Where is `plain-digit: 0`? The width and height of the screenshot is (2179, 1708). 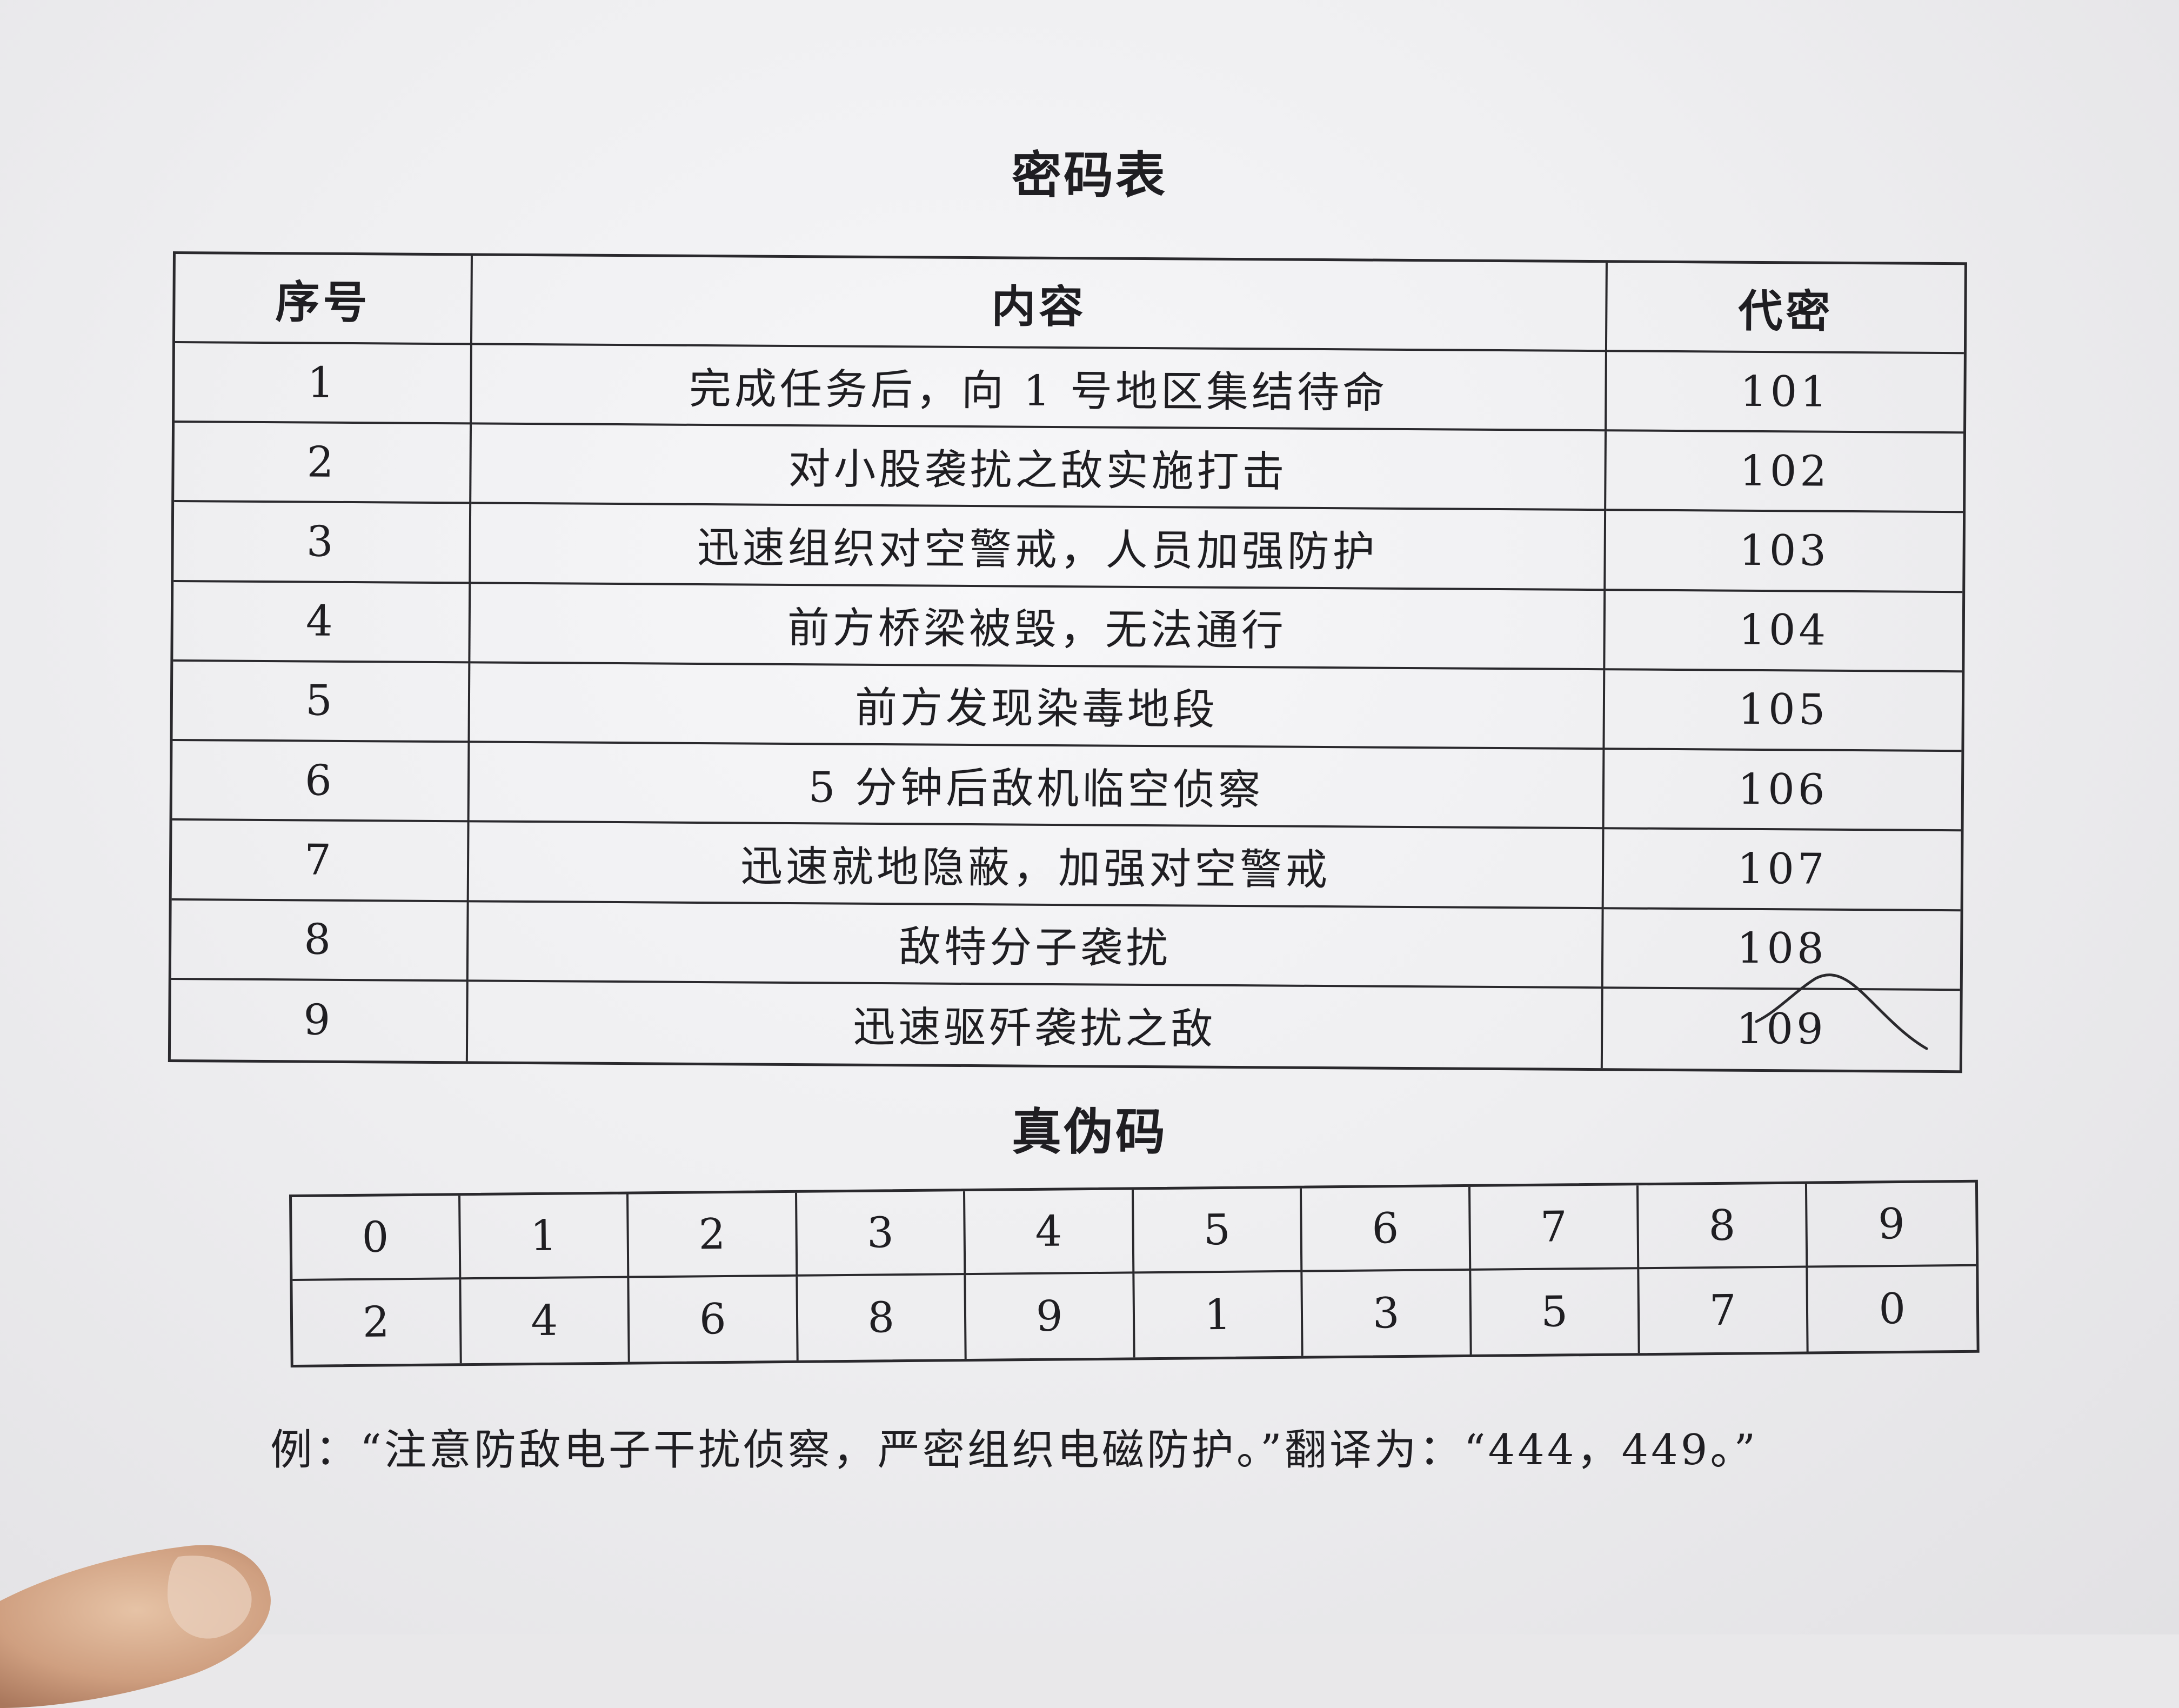 plain-digit: 0 is located at coordinates (377, 1238).